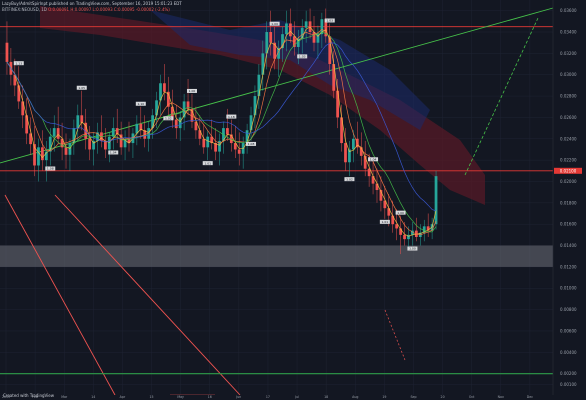  I want to click on price-badge-text: 0.02100, so click(568, 170).